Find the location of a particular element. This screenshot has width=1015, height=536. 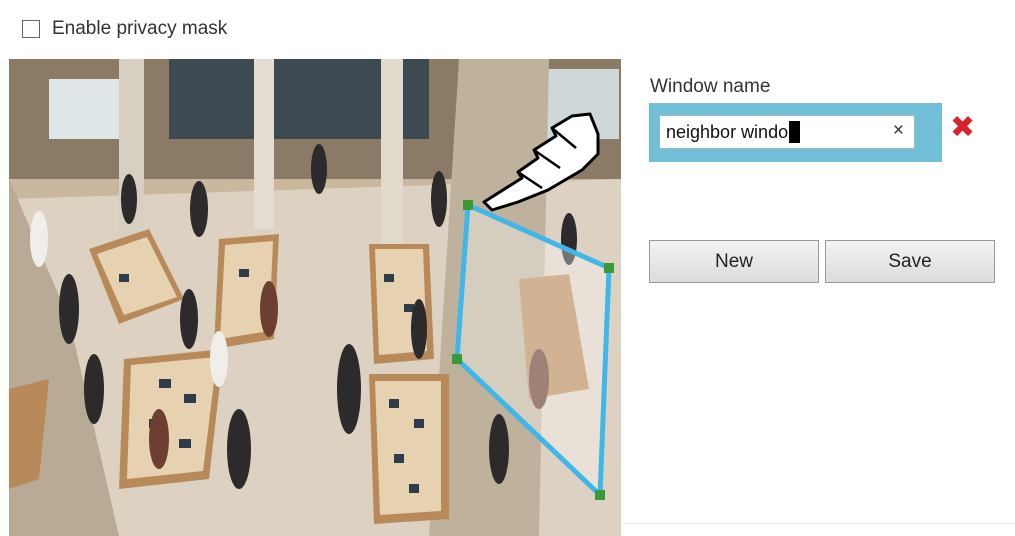

enable-privacy-mask-row: Enable privacy mask is located at coordinates (124, 29).